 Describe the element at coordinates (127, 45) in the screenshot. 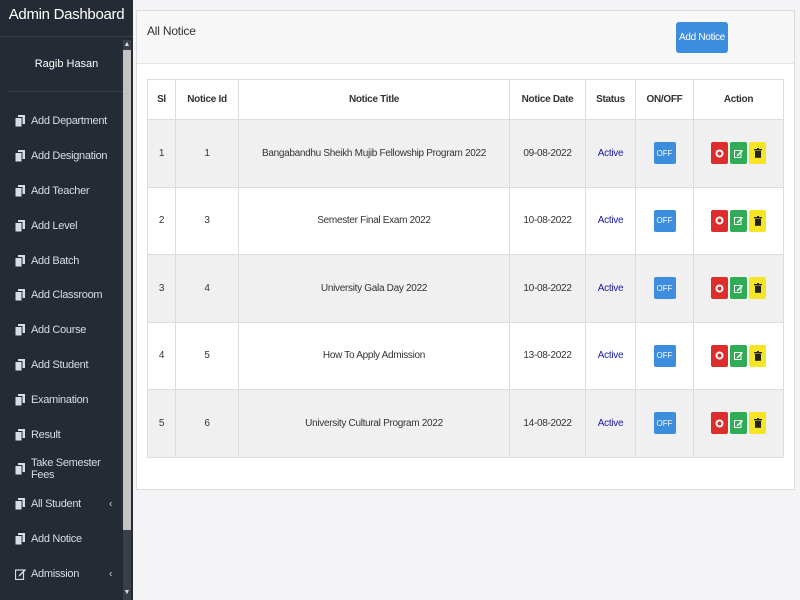

I see `scroll-up-arrow-icon: ▲` at that location.